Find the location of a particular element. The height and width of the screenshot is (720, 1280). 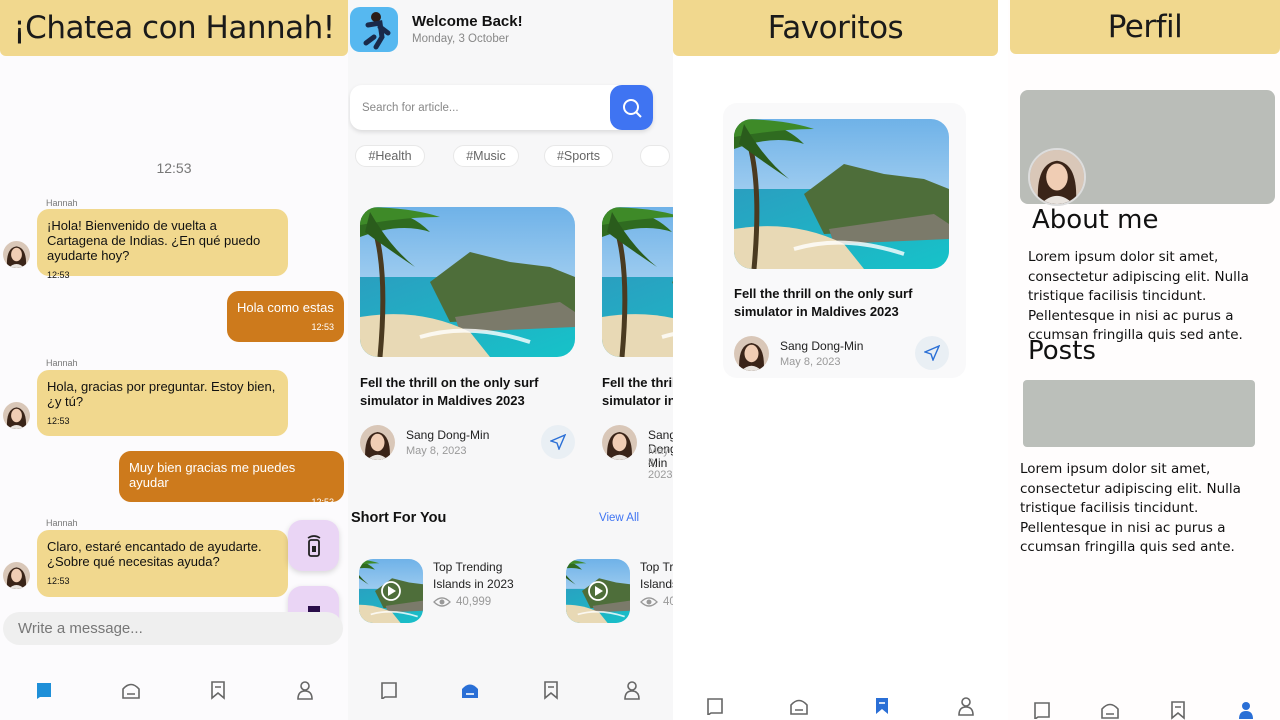

author-name: Sang Dong-Min is located at coordinates (448, 435).